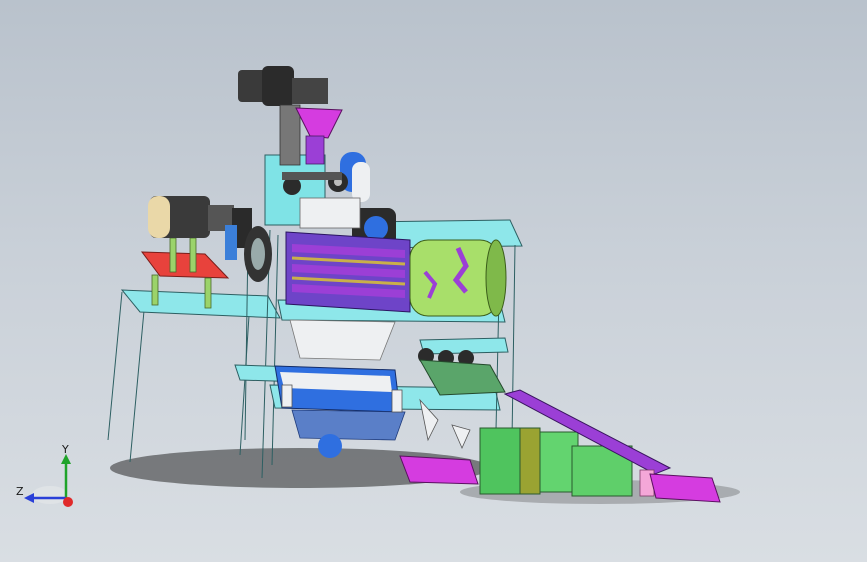  Describe the element at coordinates (348, 272) in the screenshot. I see `screw-conveyor` at that location.